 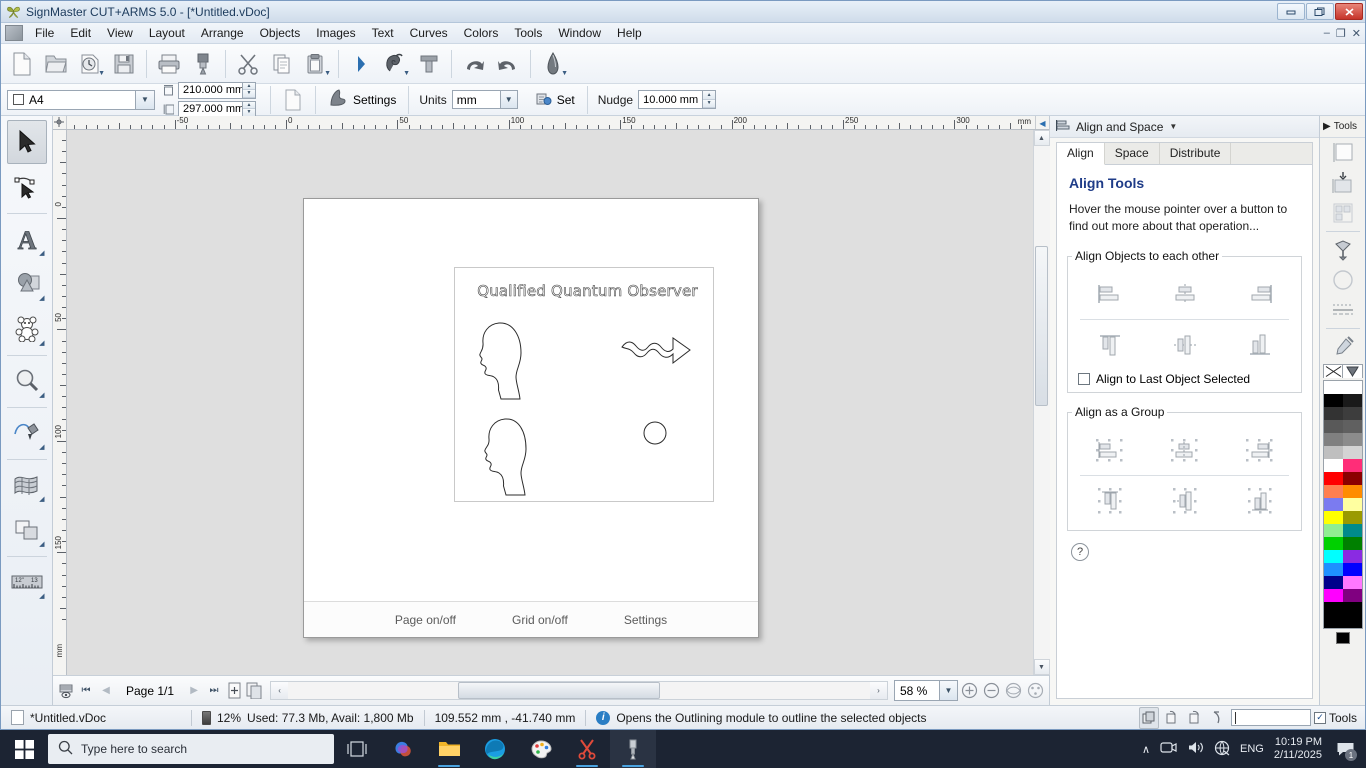 What do you see at coordinates (1343, 280) in the screenshot?
I see `outline-shape-tool` at bounding box center [1343, 280].